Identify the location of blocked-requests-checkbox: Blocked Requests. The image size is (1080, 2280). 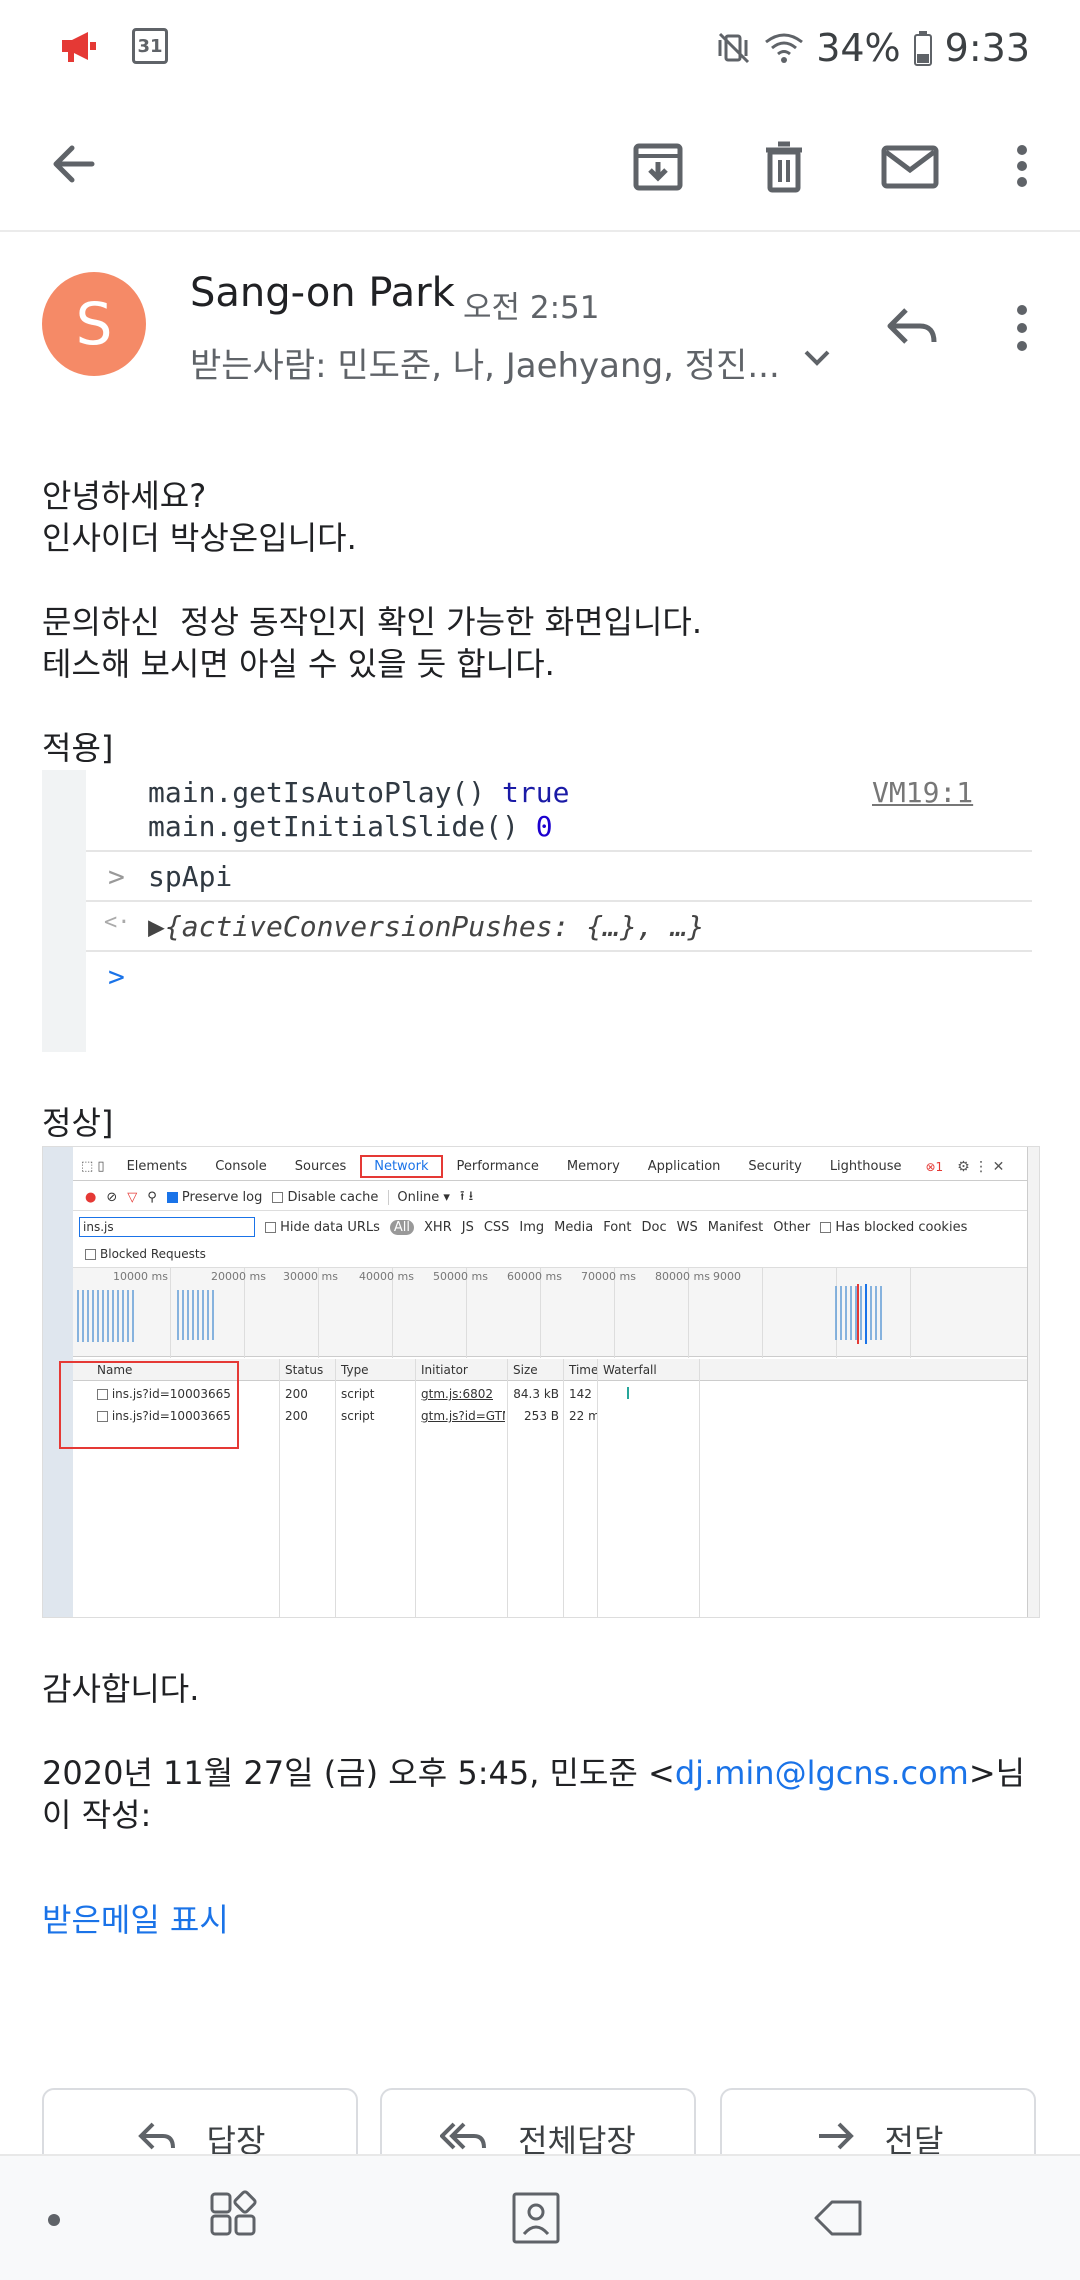
(550, 1254).